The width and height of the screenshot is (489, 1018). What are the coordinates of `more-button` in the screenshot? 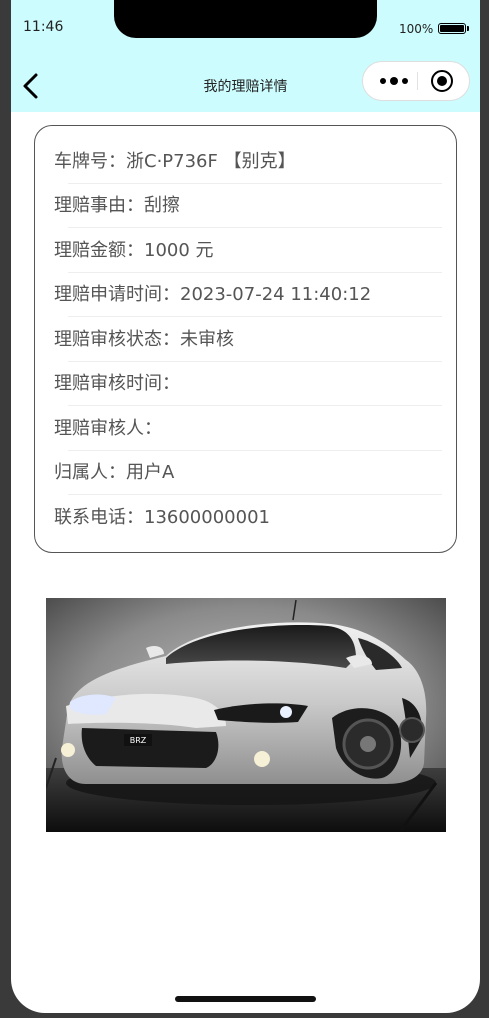 It's located at (394, 81).